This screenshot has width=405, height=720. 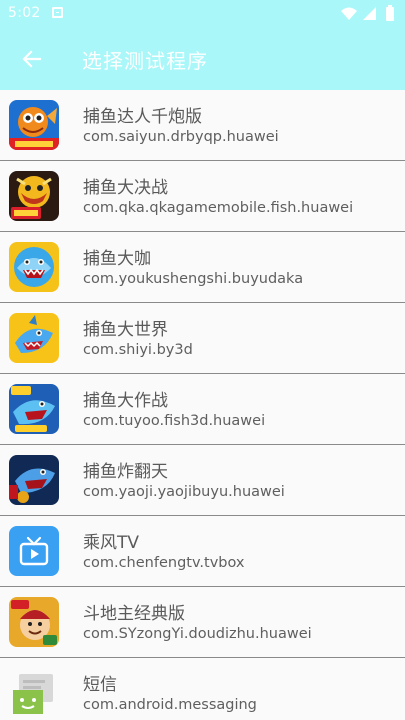 I want to click on app-package: com.SYzongYi.doudizhu.huawei, so click(x=197, y=634).